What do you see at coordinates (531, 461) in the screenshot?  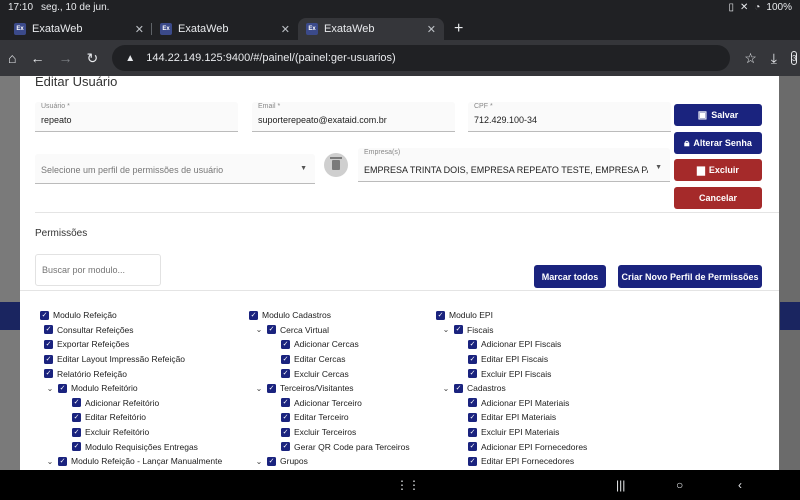 I see `permission-item: ✓ Editar EPI Fornecedores` at bounding box center [531, 461].